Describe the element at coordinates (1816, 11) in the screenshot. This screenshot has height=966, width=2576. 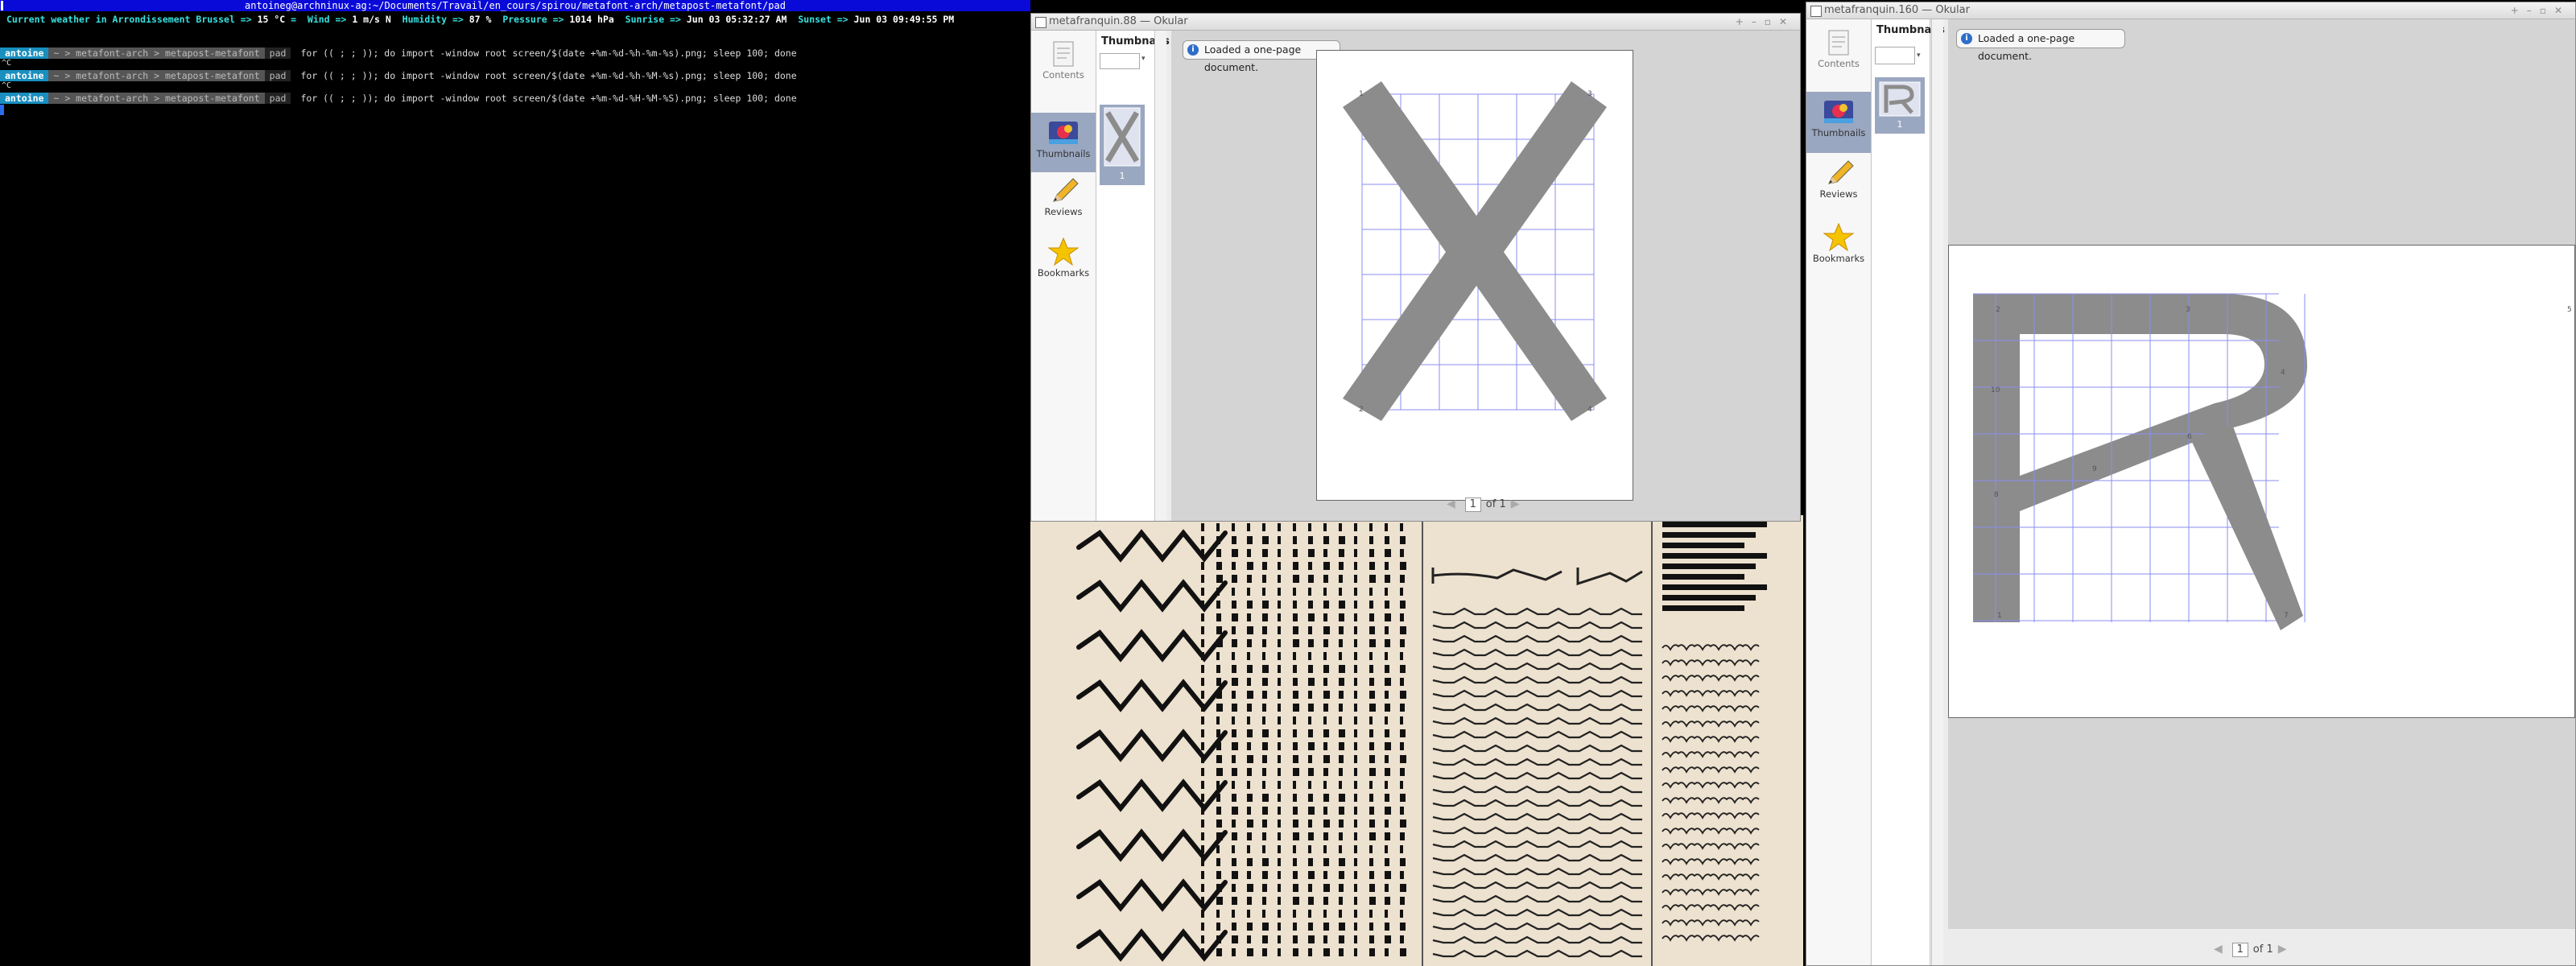
I see `okular-app-icon` at that location.